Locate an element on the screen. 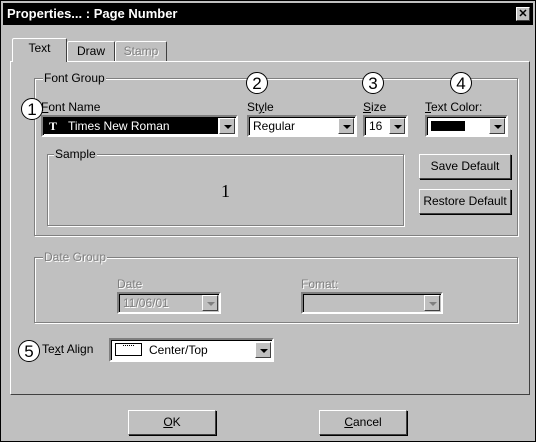  style-dropdown-arrow-icon is located at coordinates (346, 126).